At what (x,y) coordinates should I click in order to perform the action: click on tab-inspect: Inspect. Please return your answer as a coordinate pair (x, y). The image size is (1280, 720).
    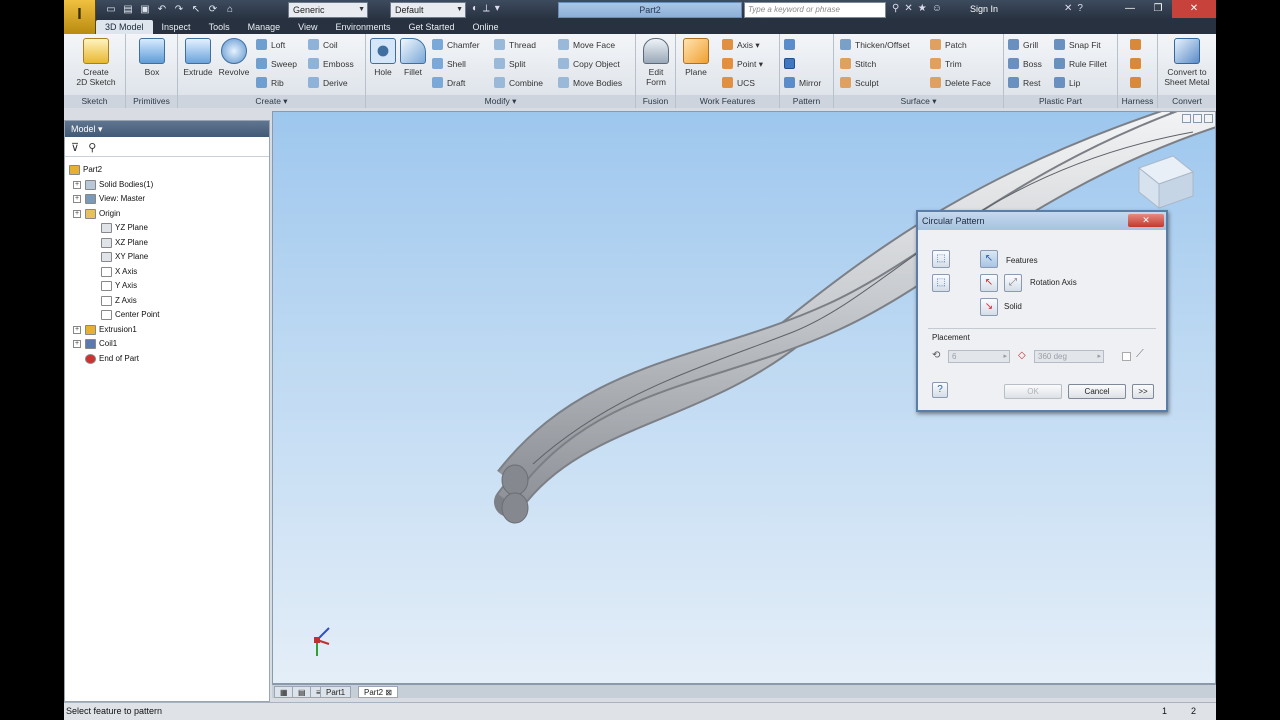
    Looking at the image, I should click on (176, 27).